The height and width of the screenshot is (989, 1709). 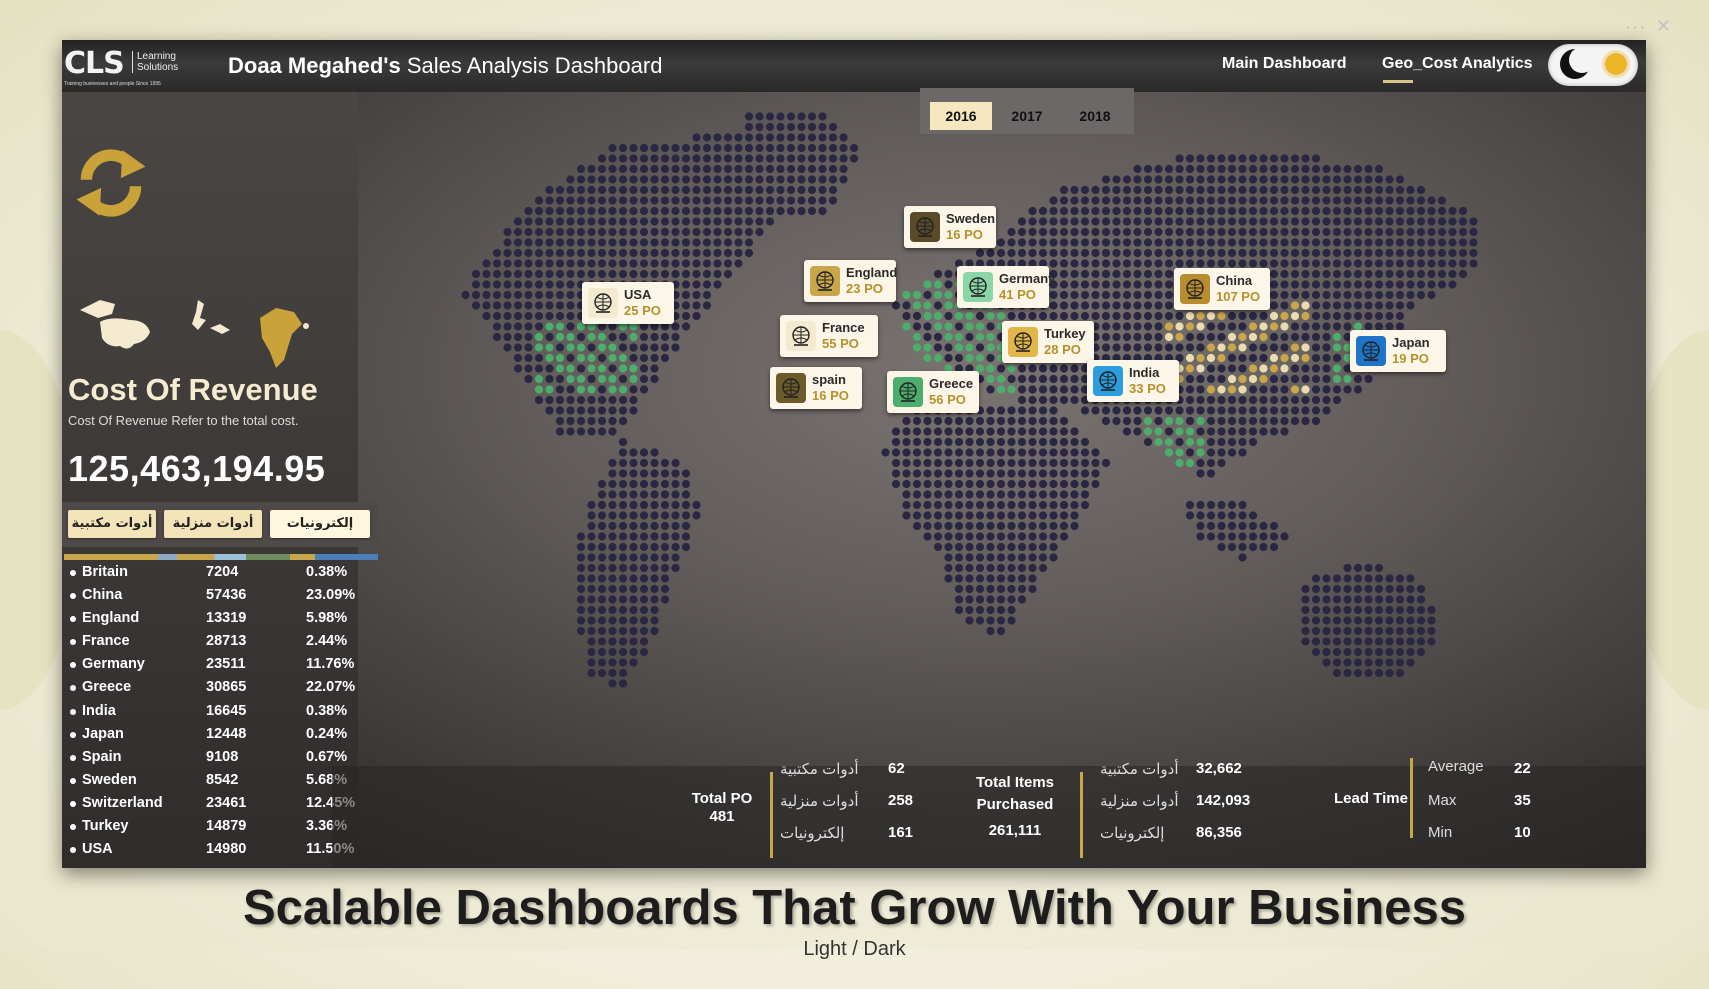 What do you see at coordinates (1095, 116) in the screenshot?
I see `year-button-2018: 2018` at bounding box center [1095, 116].